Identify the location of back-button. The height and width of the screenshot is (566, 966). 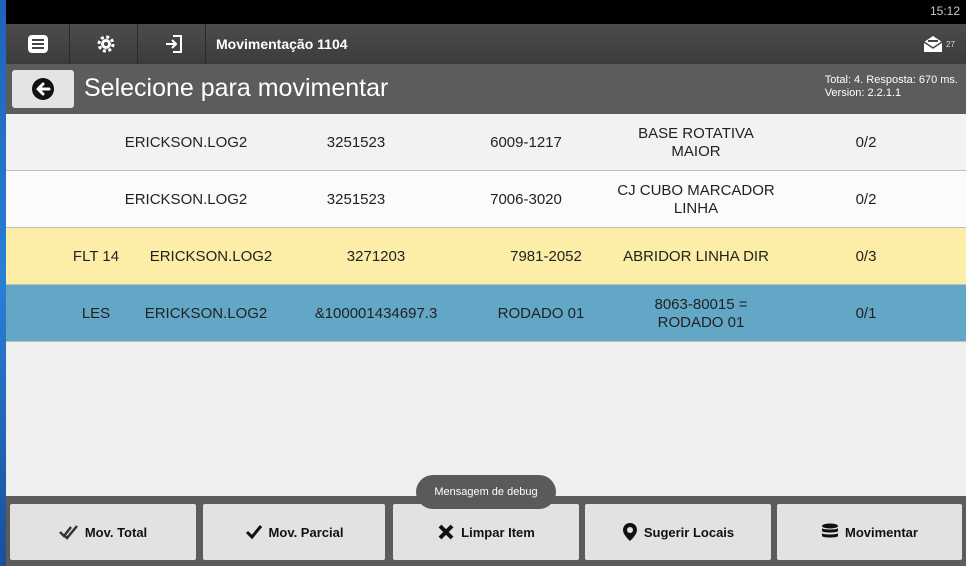
(43, 89).